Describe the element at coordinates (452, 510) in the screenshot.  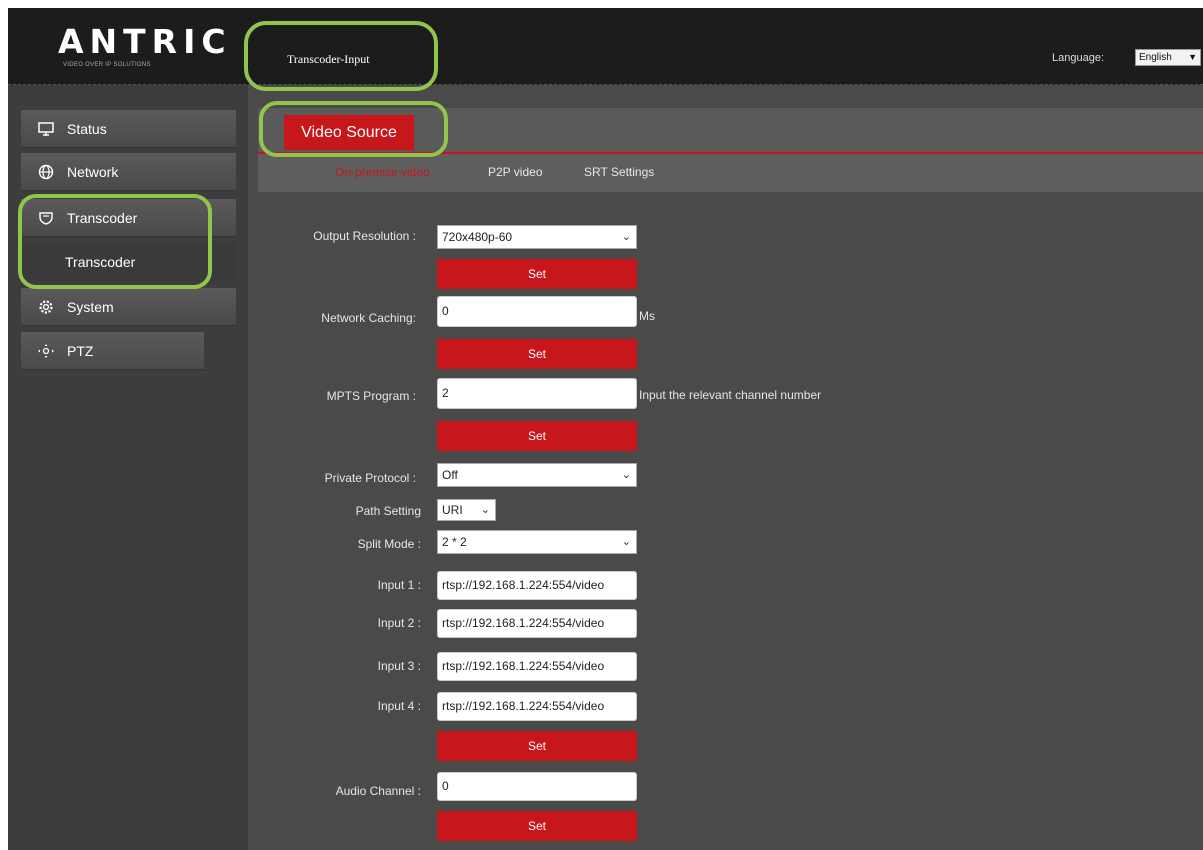
I see `path-setting-value: URI` at that location.